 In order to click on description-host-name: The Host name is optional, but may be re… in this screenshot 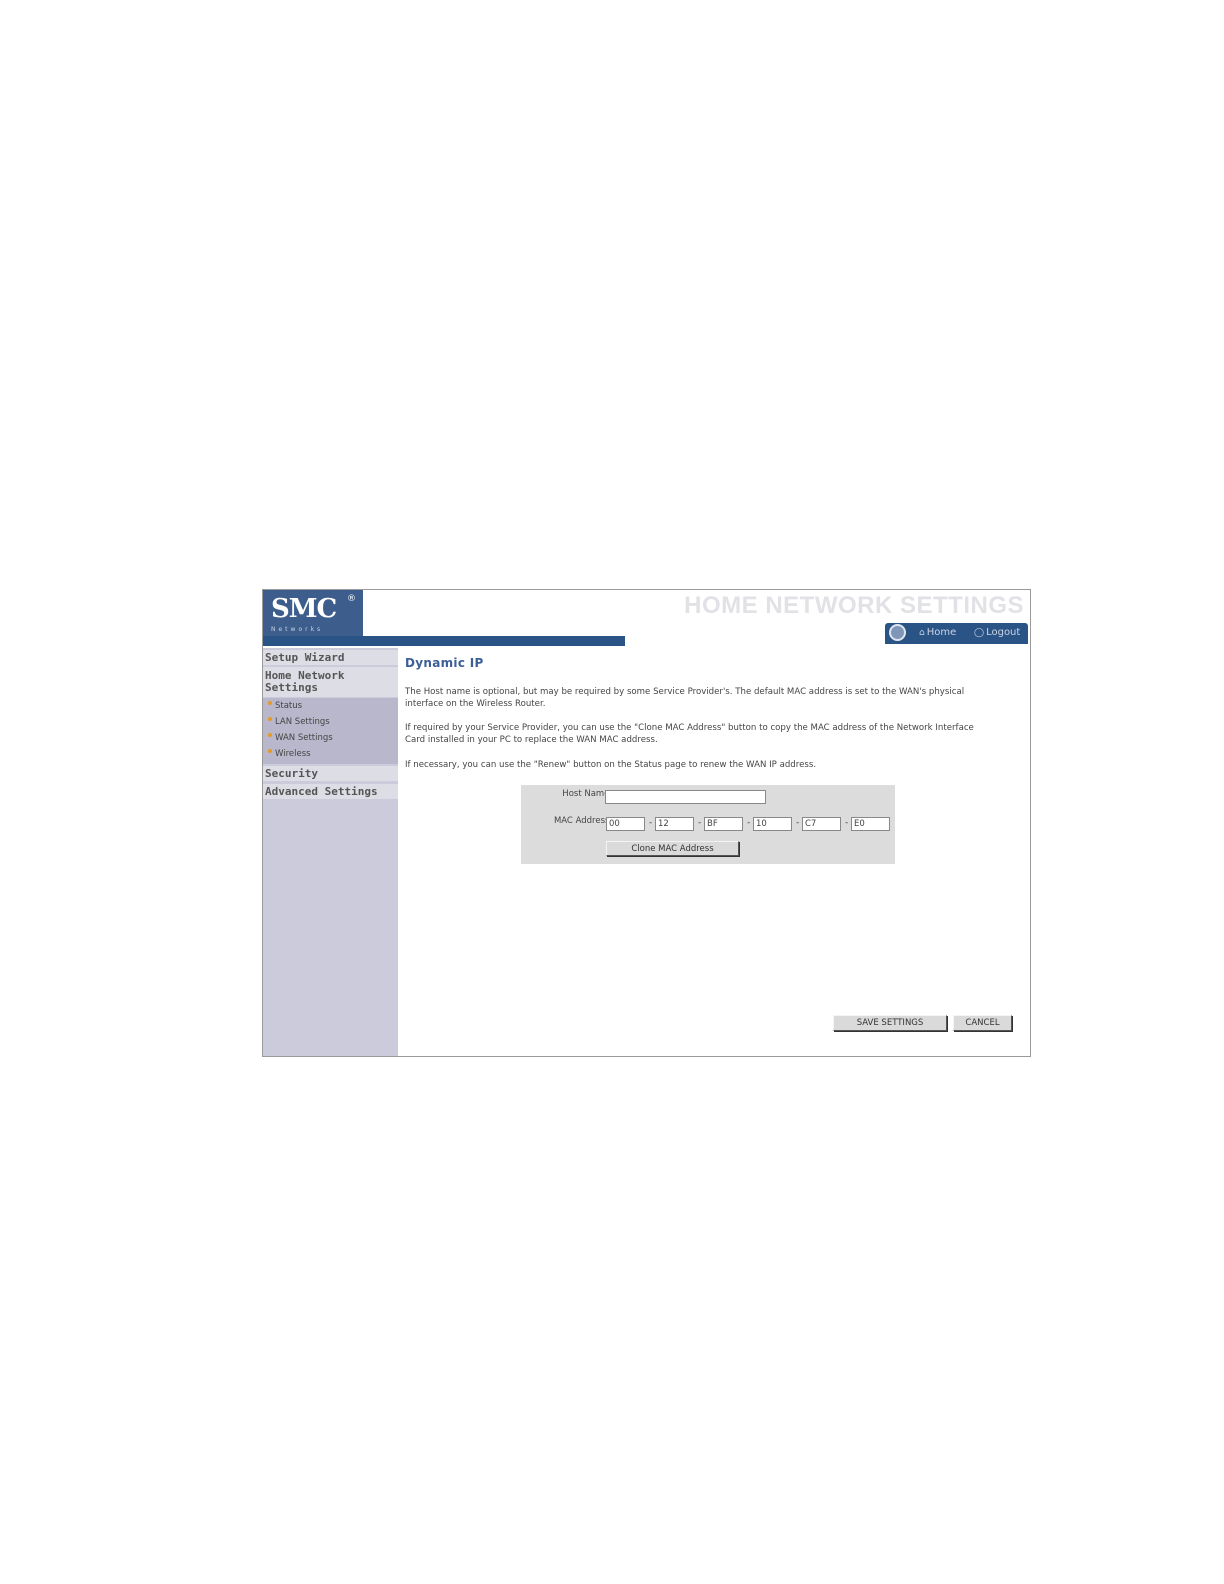, I will do `click(685, 698)`.